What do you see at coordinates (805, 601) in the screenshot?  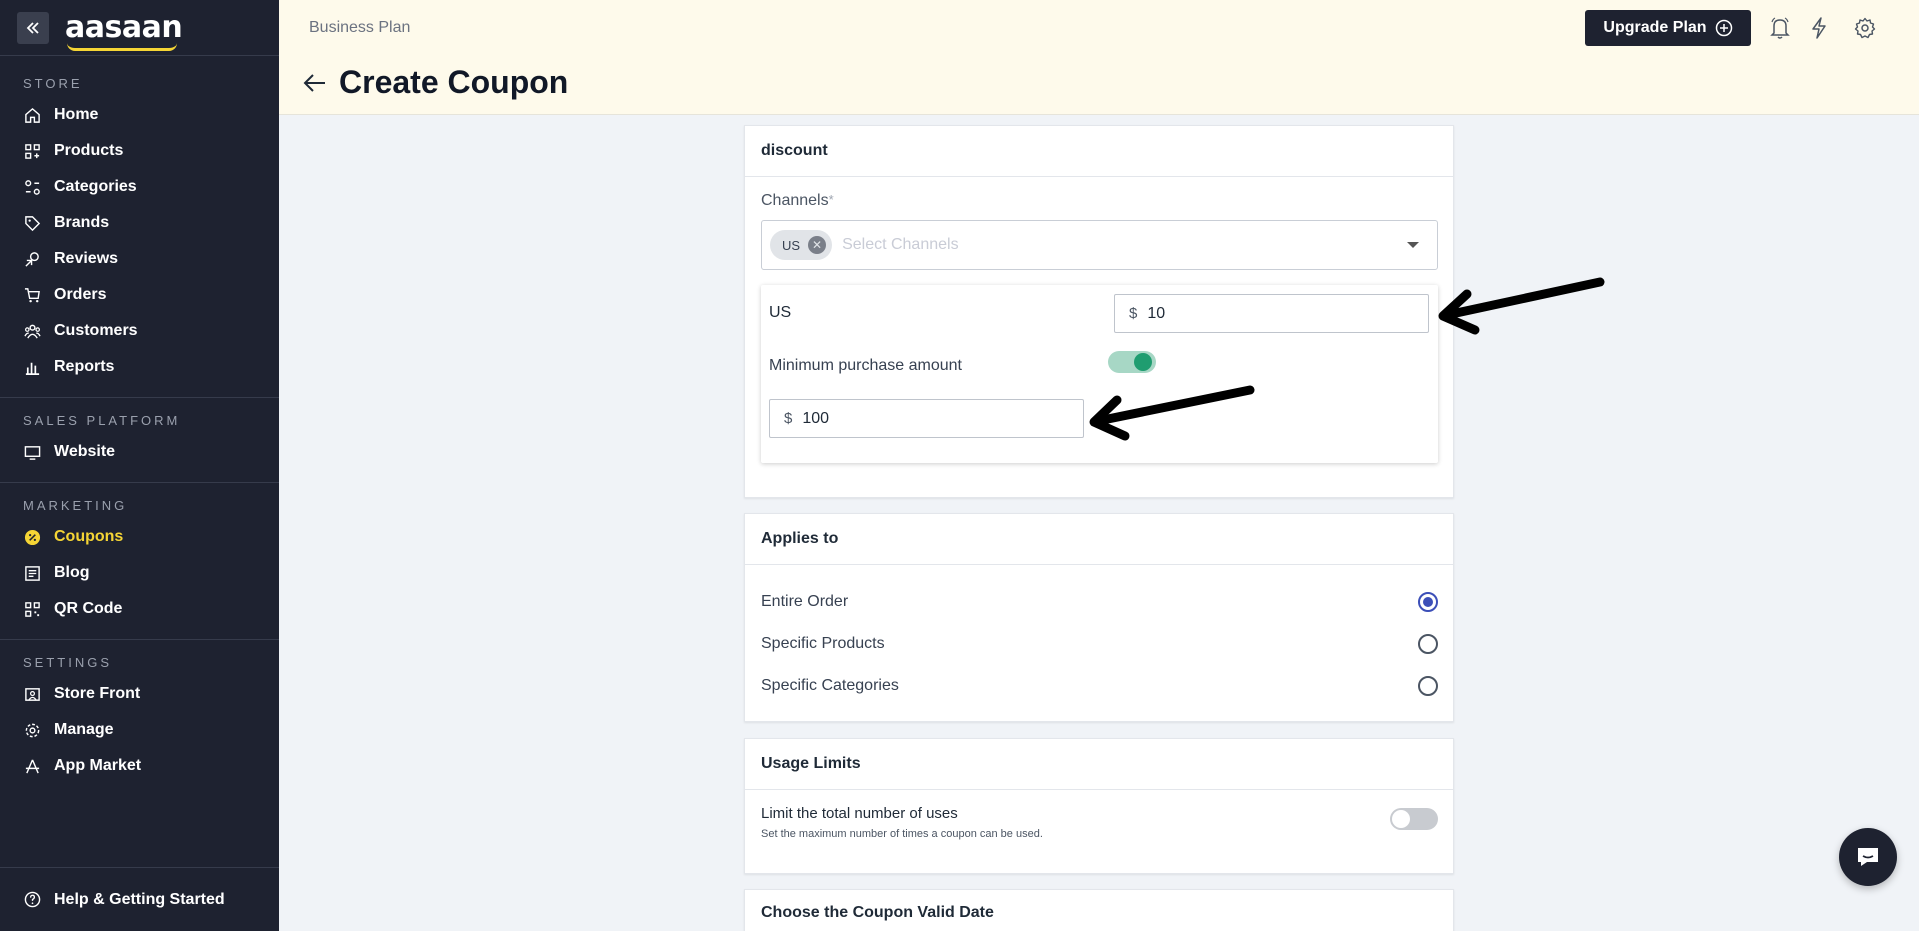 I see `option-label: Entire Order` at bounding box center [805, 601].